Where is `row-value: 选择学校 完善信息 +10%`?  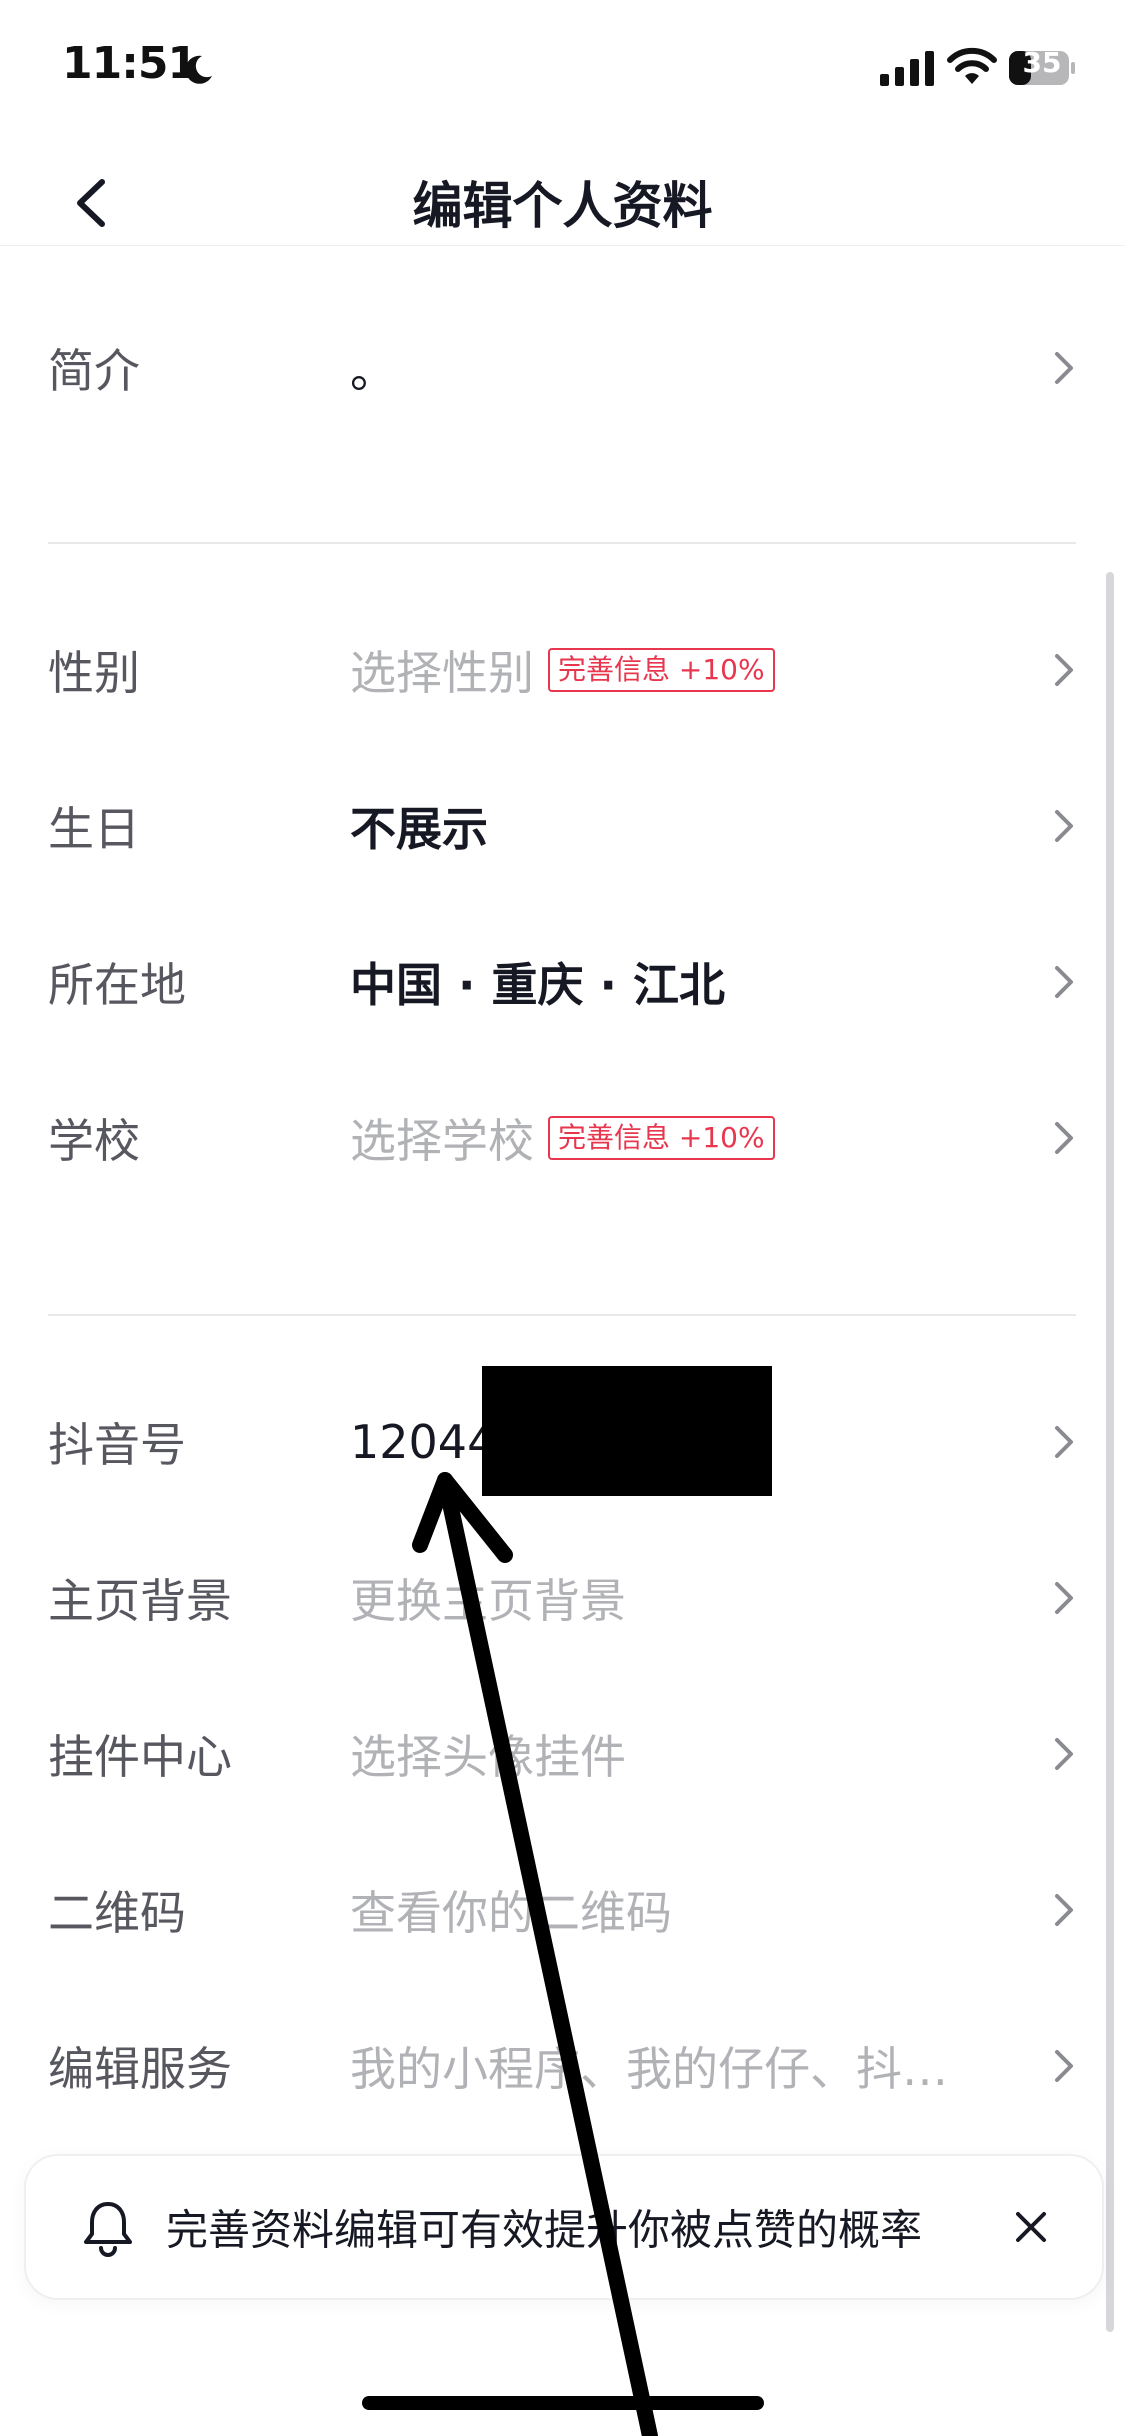
row-value: 选择学校 完善信息 +10% is located at coordinates (562, 1138).